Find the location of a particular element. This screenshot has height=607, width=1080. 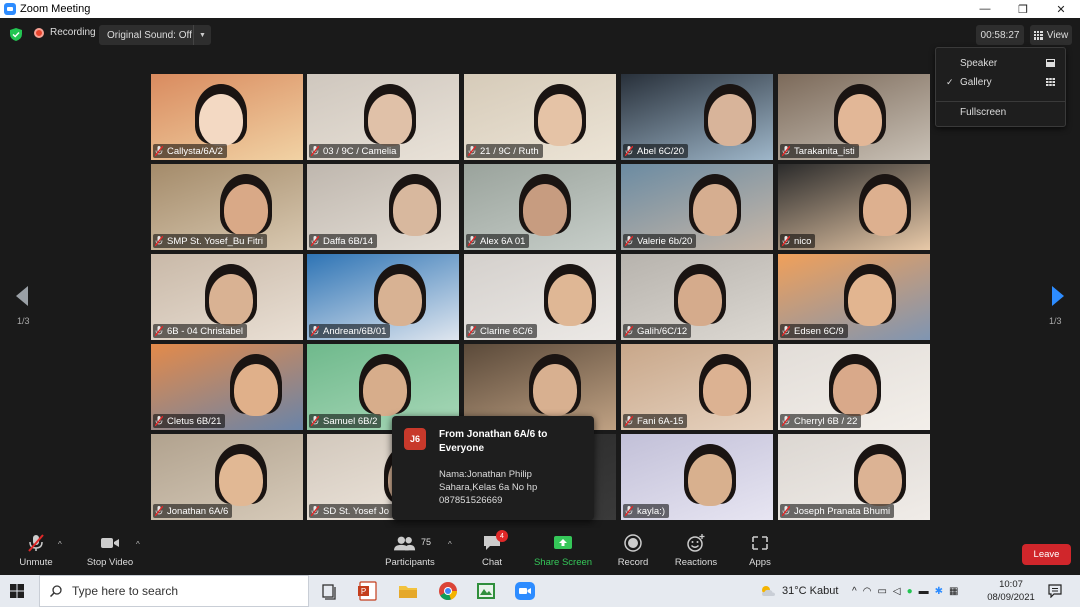

share-screen-button: Share Screen is located at coordinates (563, 553).